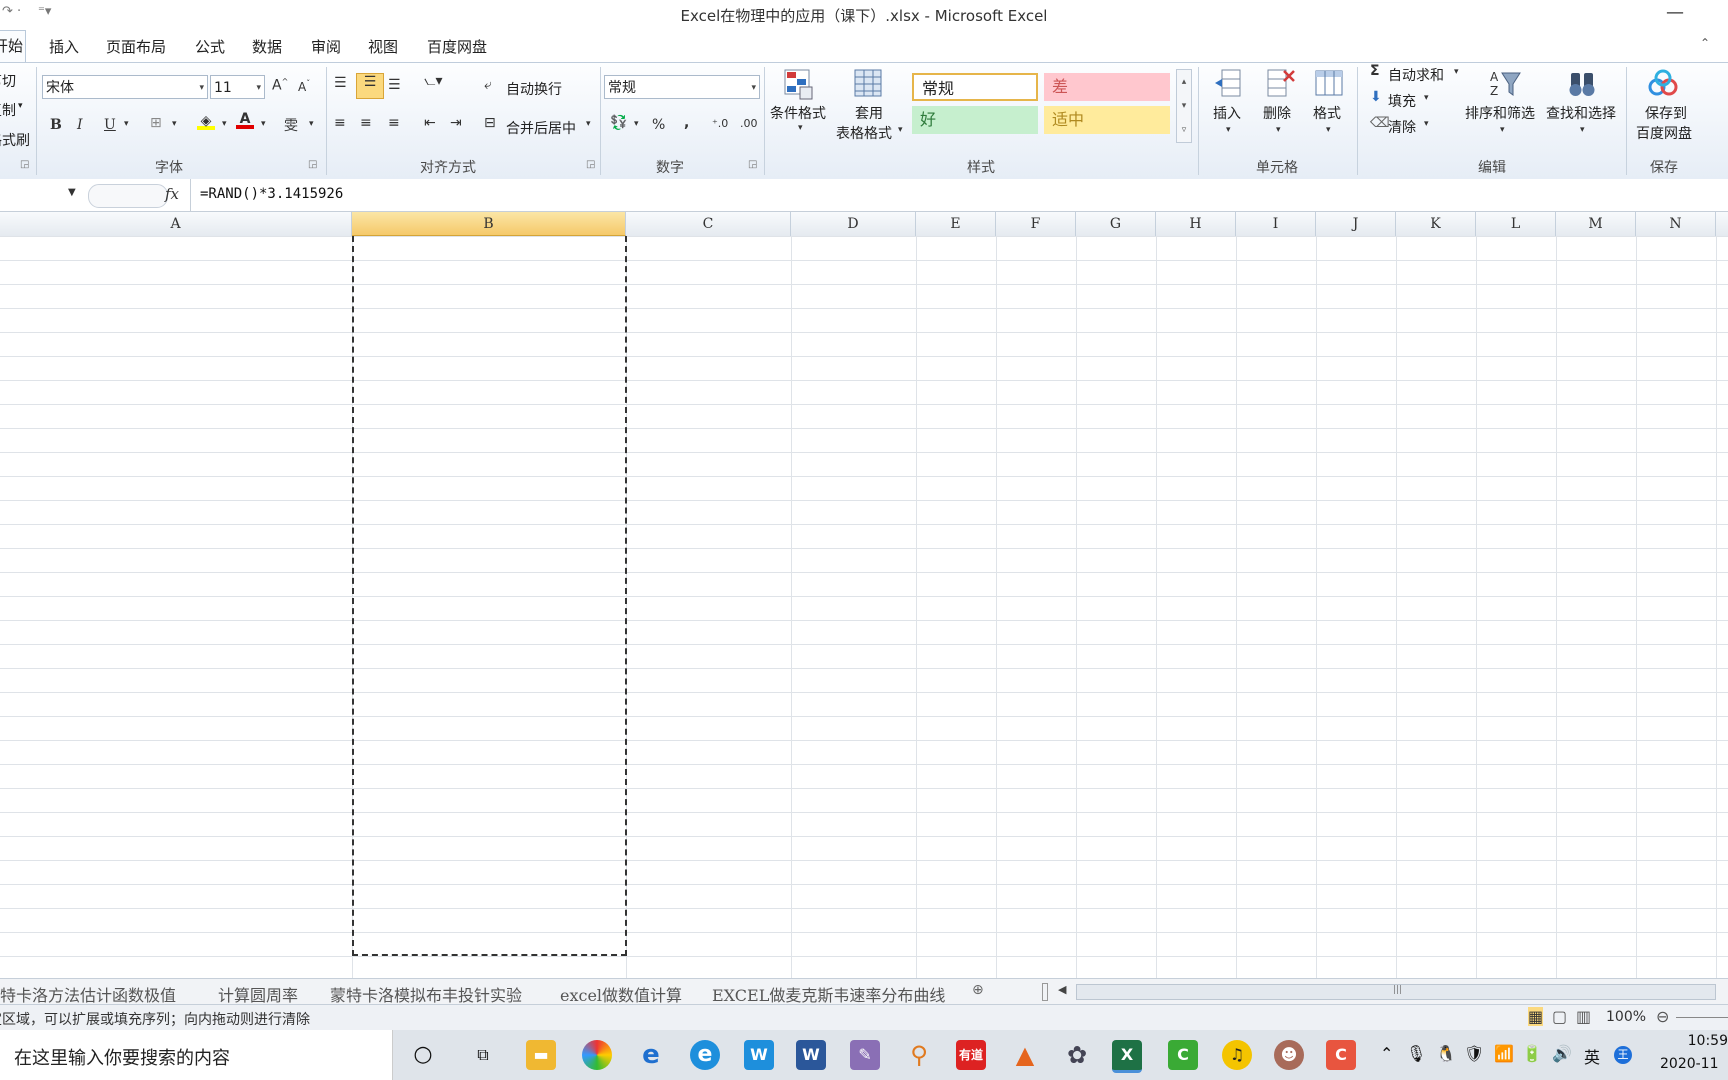  Describe the element at coordinates (1436, 224) in the screenshot. I see `column-header-k: K` at that location.